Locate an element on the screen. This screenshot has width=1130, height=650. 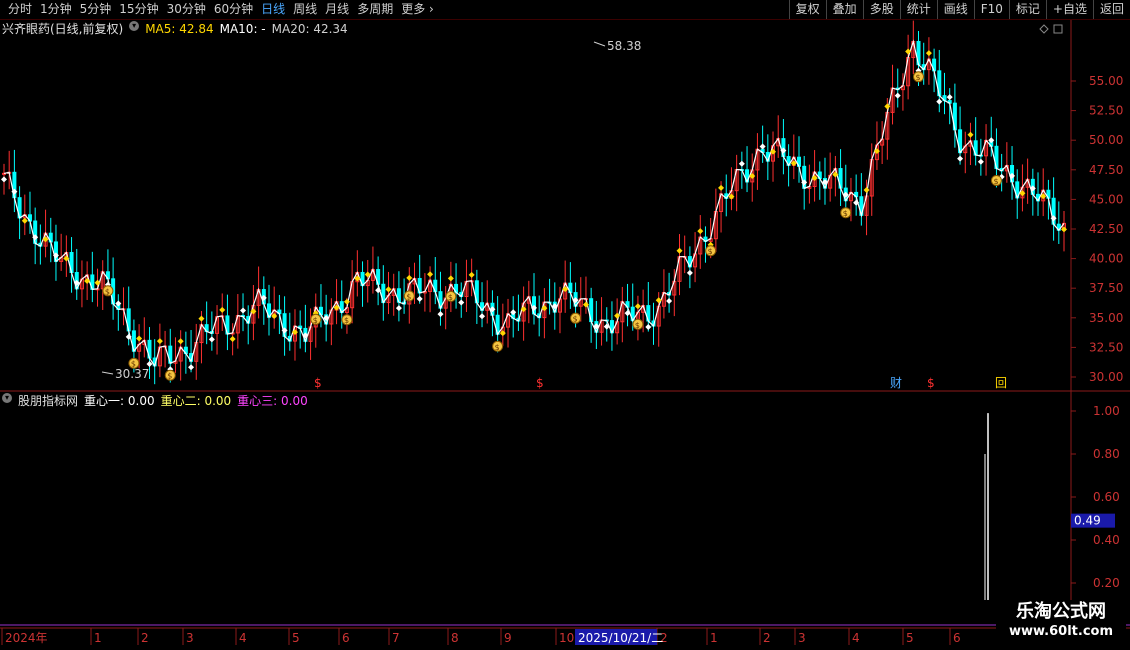
tab-6: 日线 is located at coordinates (273, 9).